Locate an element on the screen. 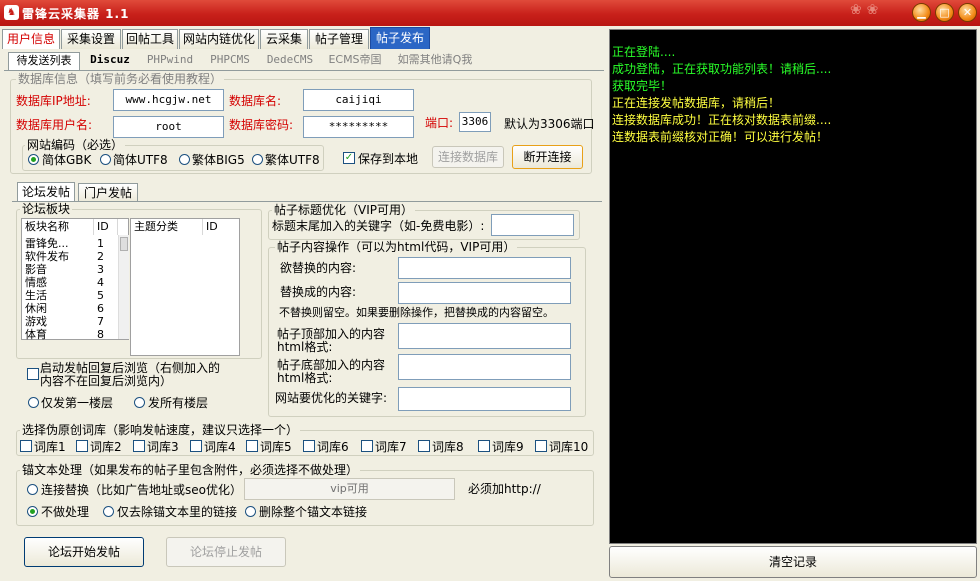  col-topic-id: ID is located at coordinates (221, 227).